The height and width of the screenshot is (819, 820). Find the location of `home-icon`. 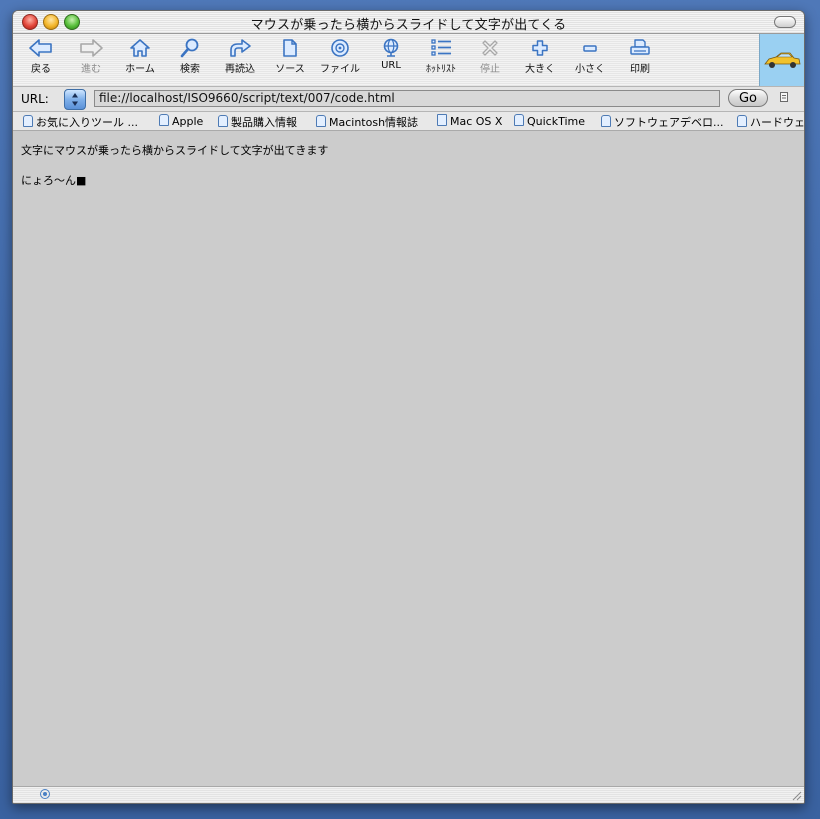

home-icon is located at coordinates (140, 48).